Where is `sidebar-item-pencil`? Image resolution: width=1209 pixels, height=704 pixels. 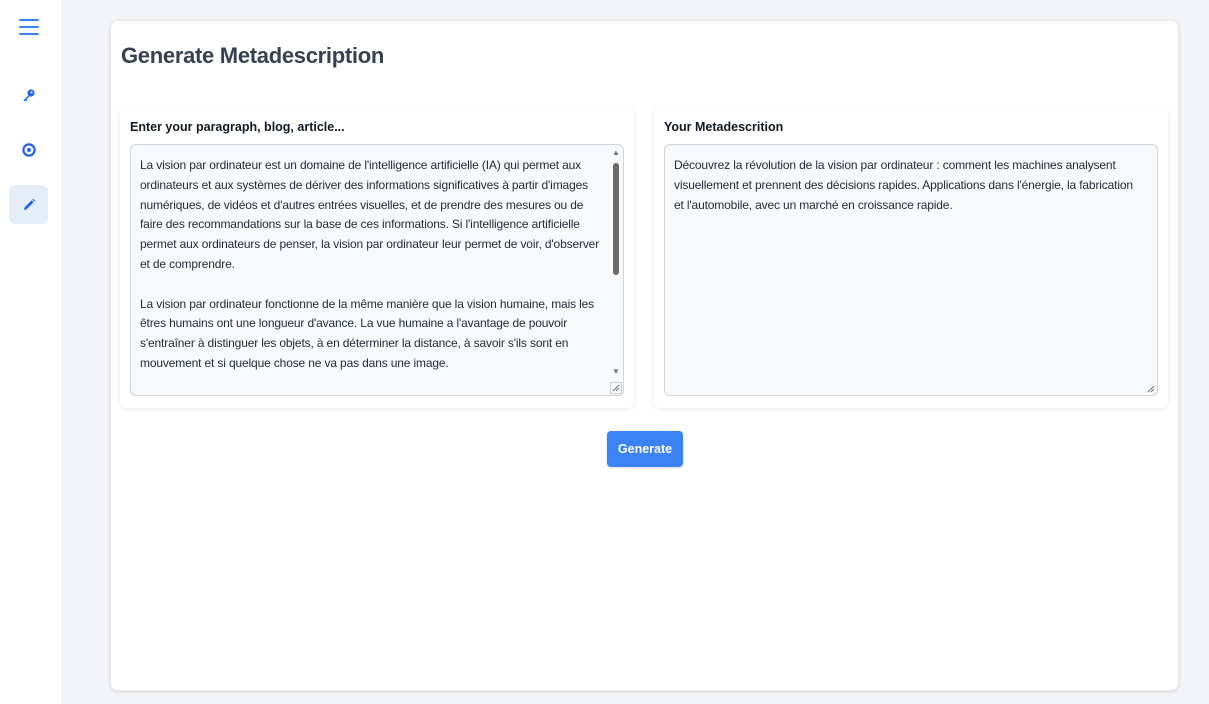 sidebar-item-pencil is located at coordinates (28, 204).